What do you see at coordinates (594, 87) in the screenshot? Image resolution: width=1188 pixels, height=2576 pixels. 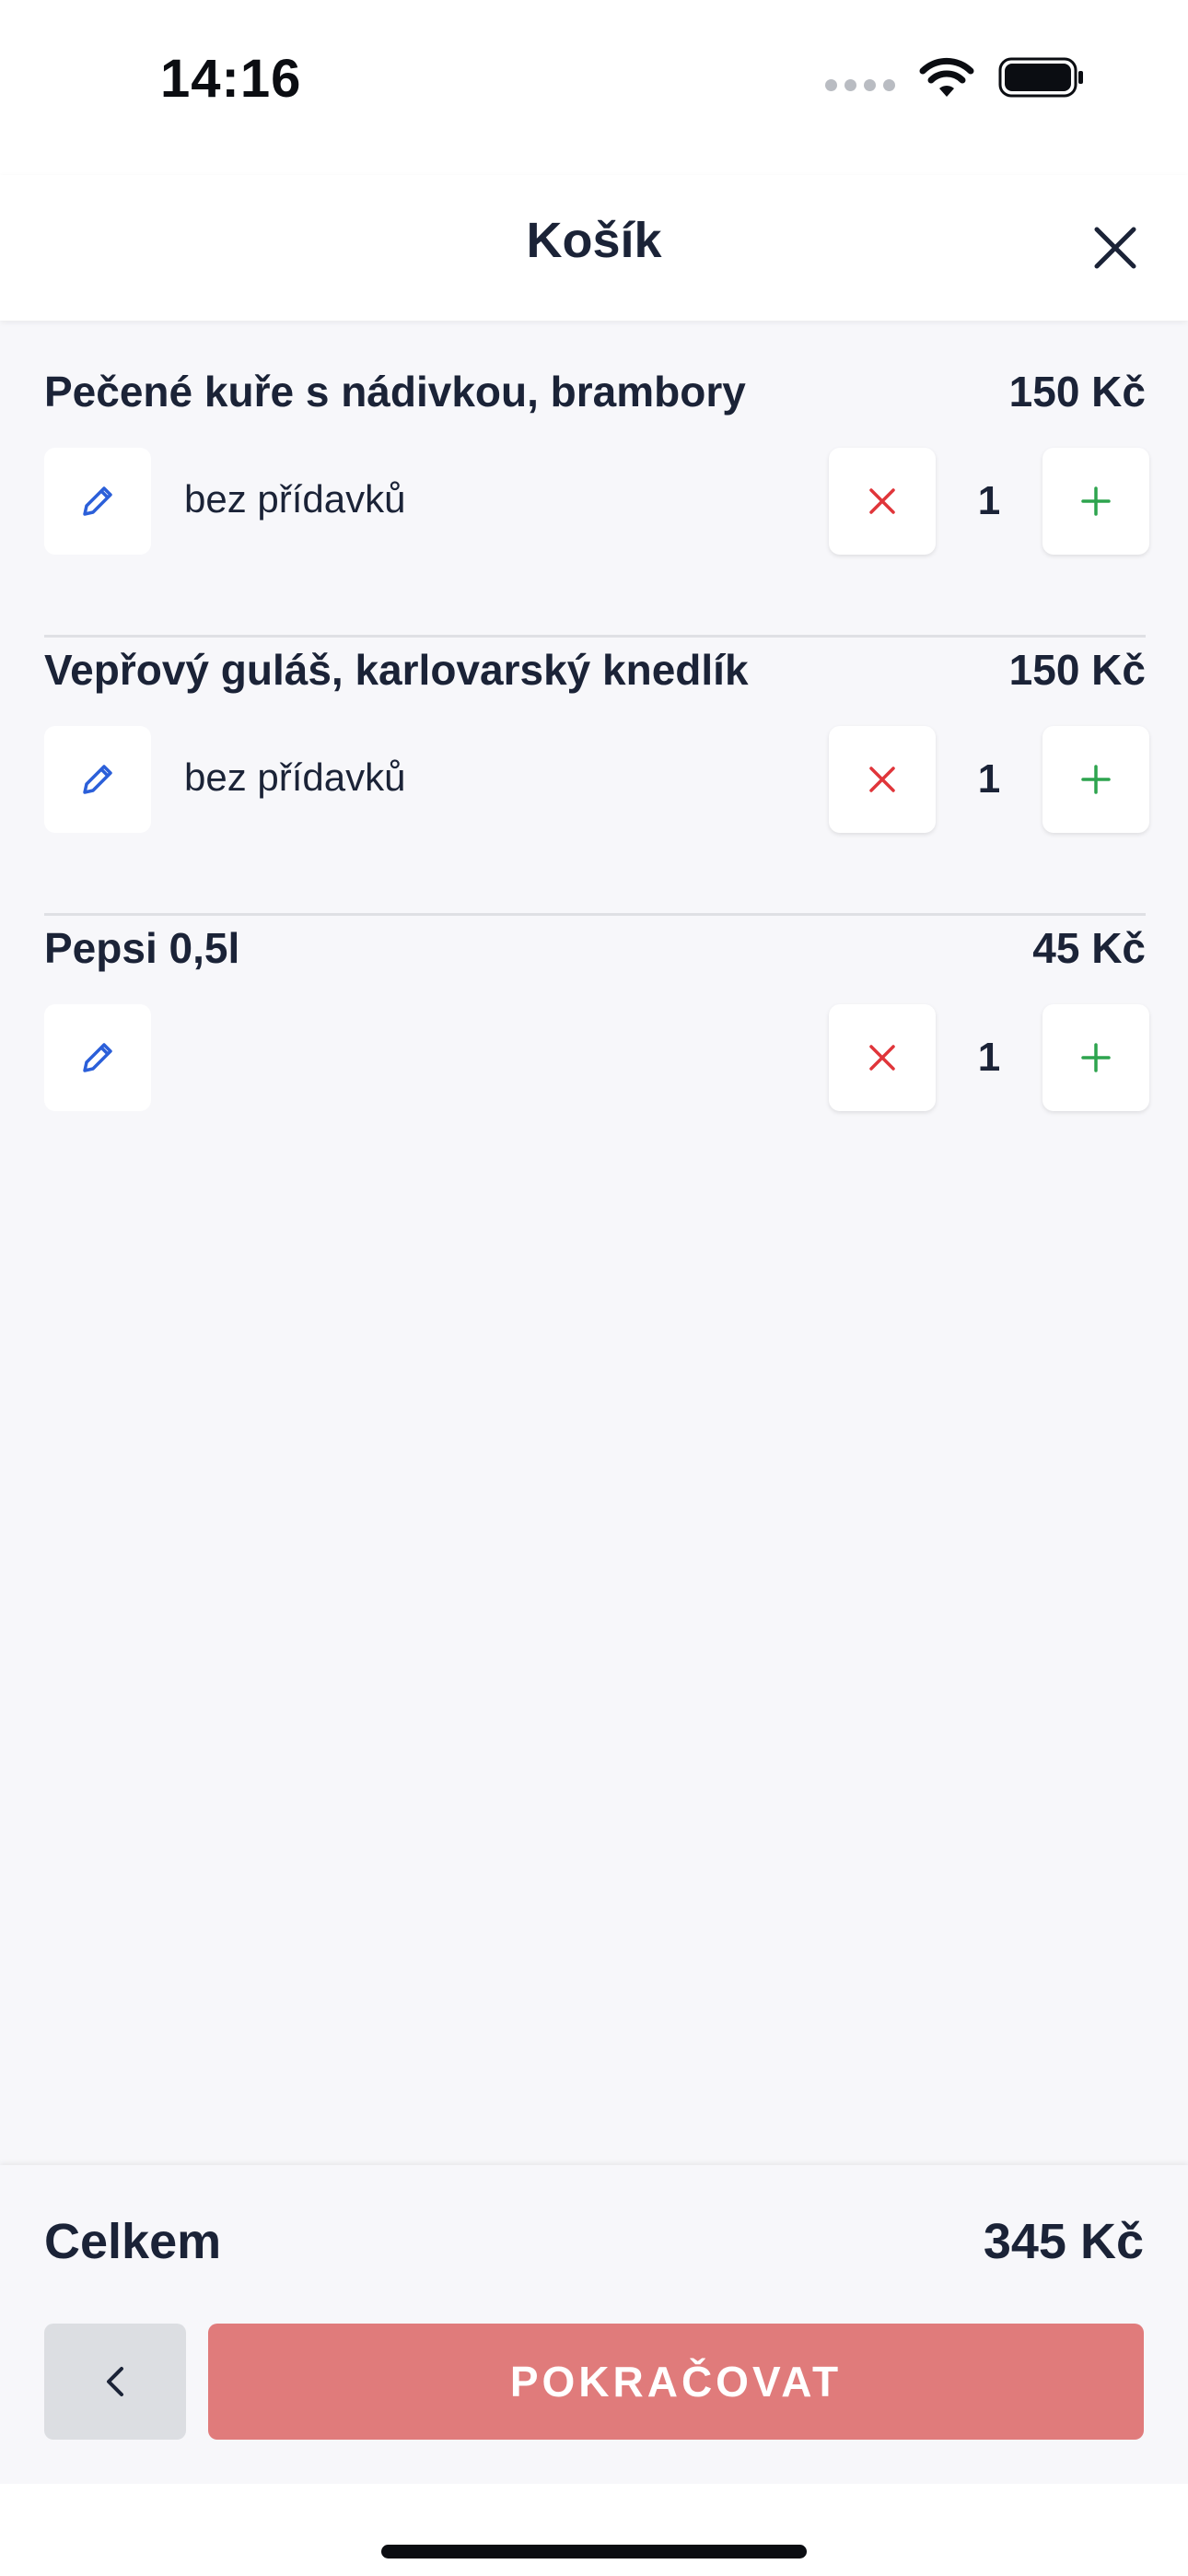 I see `status-bar: 14:16` at bounding box center [594, 87].